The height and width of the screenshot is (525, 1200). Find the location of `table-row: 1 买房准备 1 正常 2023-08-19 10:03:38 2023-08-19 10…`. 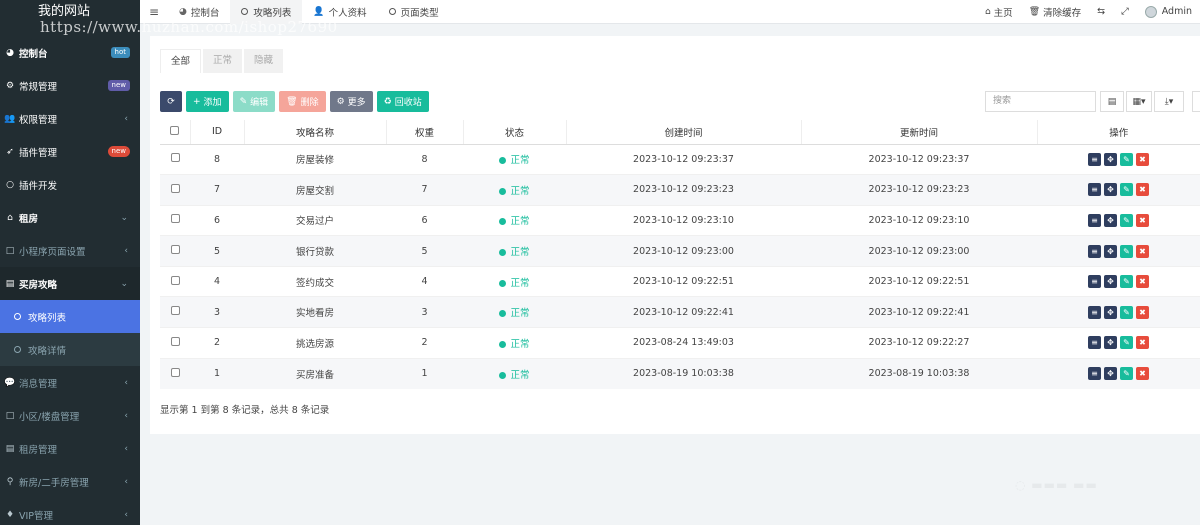

table-row: 1 买房准备 1 正常 2023-08-19 10:03:38 2023-08-19 10… is located at coordinates (680, 373).